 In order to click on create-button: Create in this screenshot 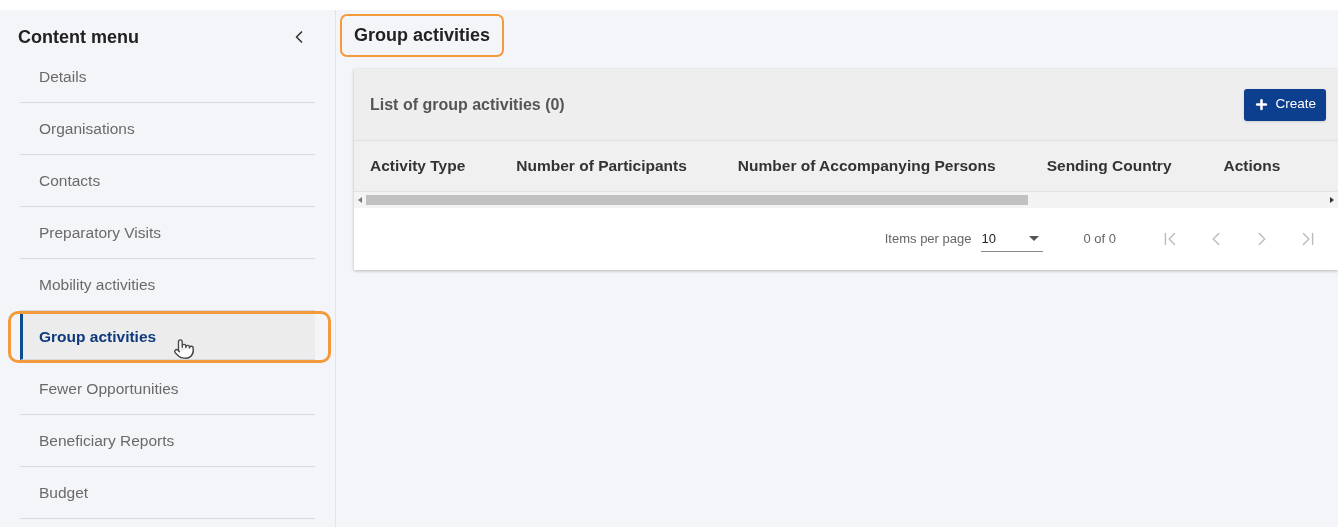, I will do `click(1285, 104)`.